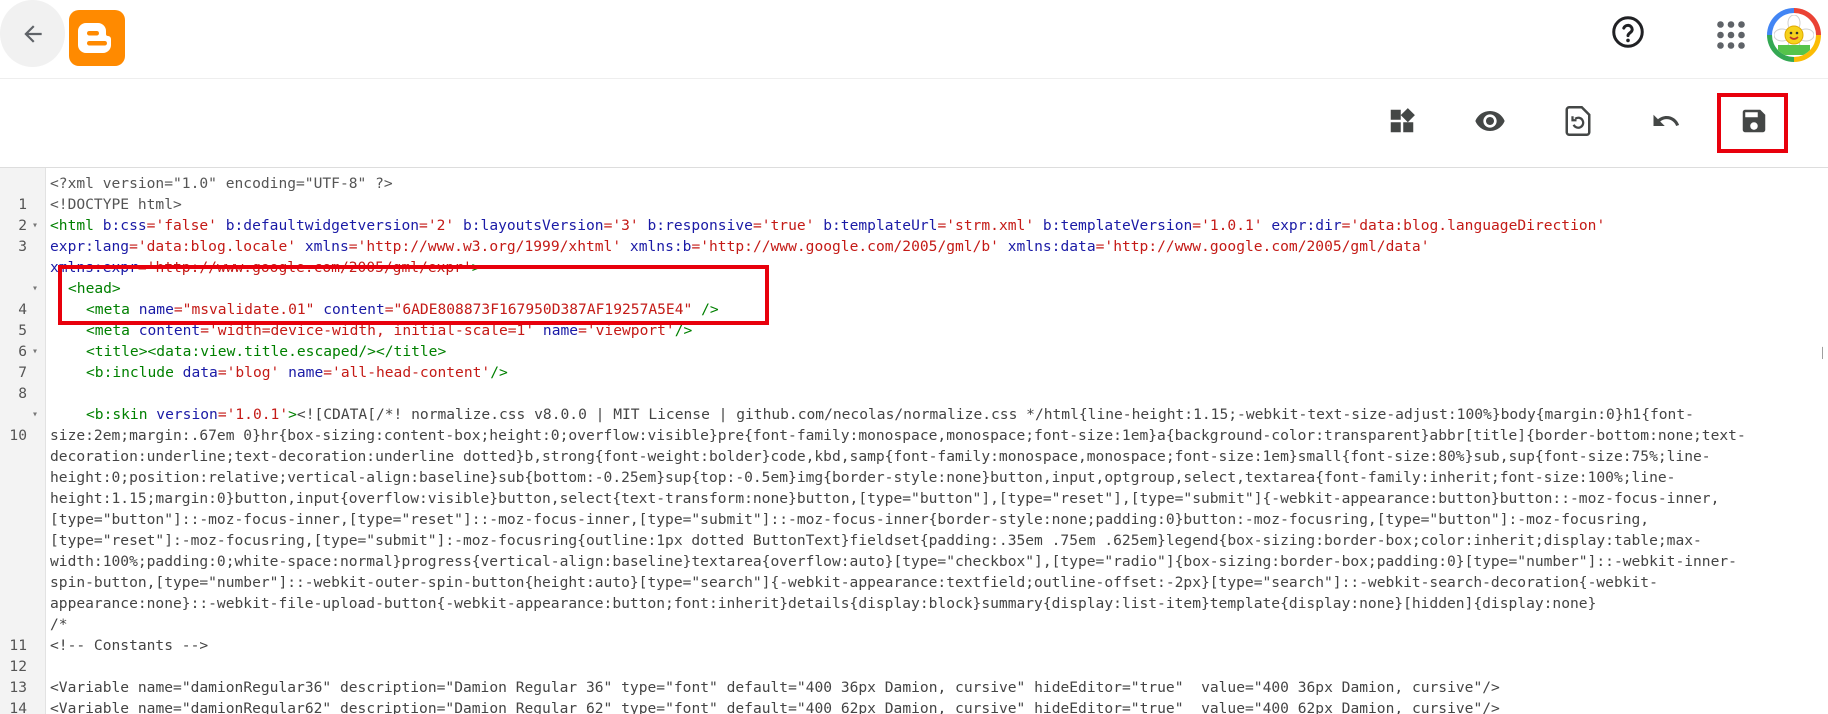  What do you see at coordinates (117, 351) in the screenshot?
I see `code-token: <title>` at bounding box center [117, 351].